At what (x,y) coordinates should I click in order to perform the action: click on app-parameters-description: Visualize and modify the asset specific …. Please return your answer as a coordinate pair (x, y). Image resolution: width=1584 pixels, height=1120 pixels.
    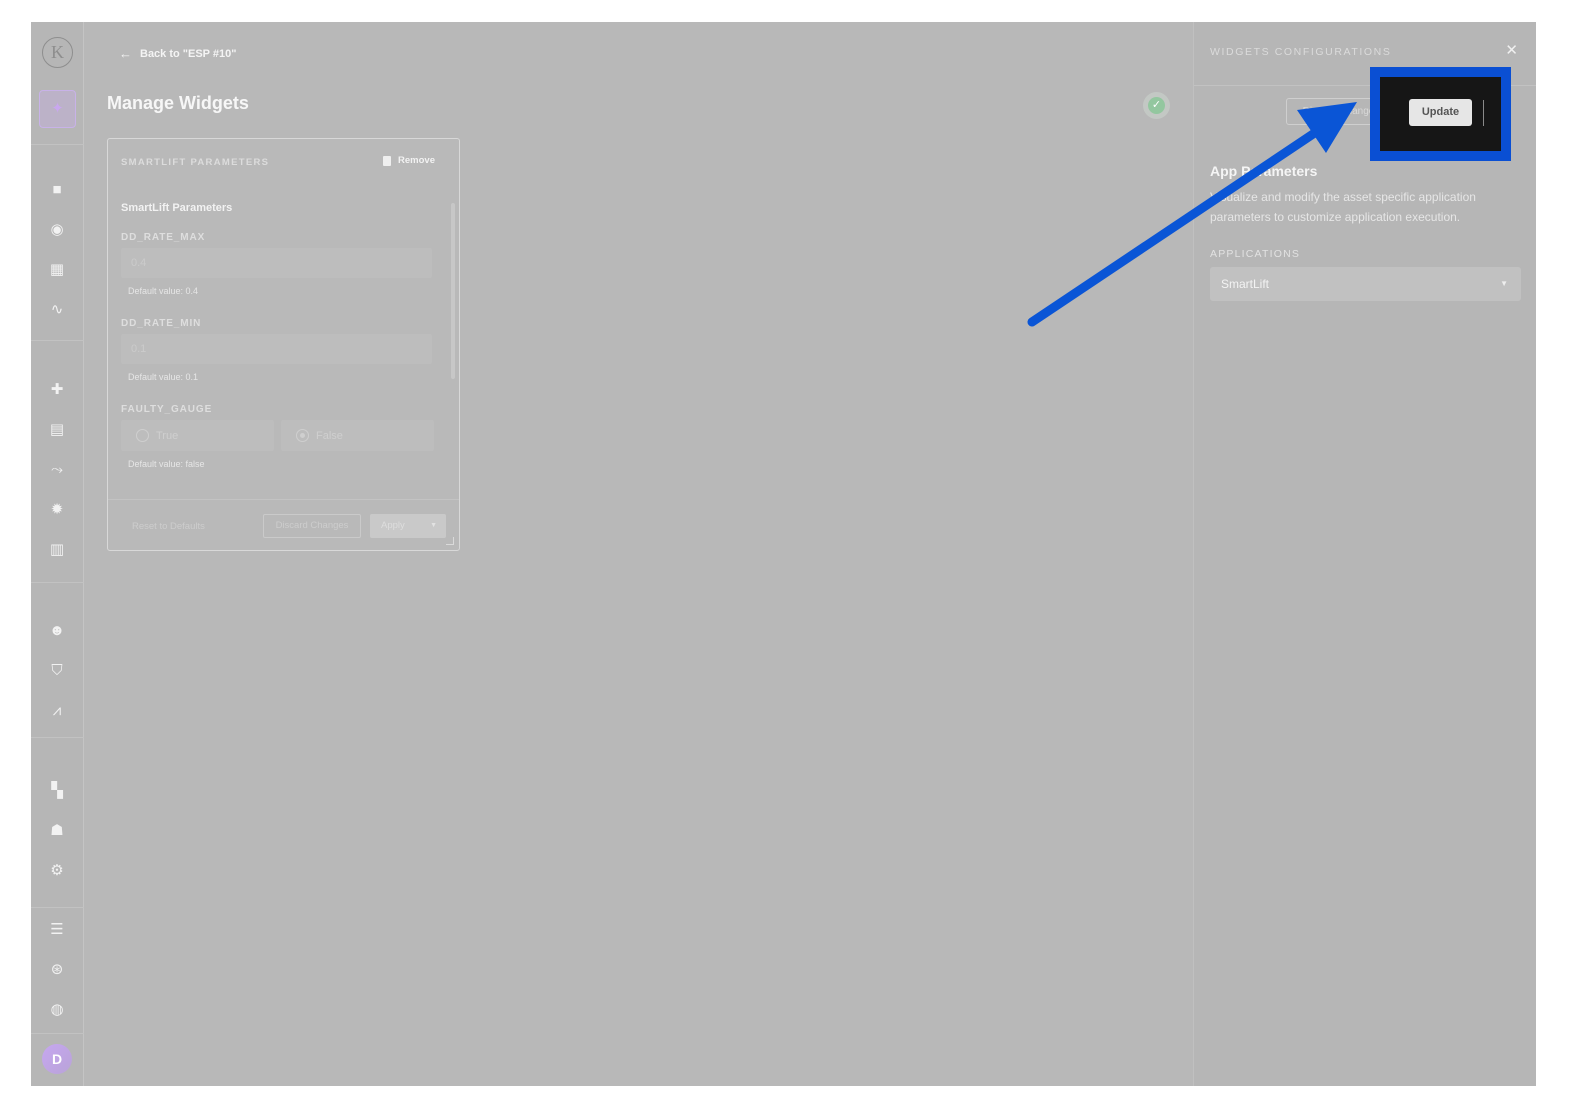
    Looking at the image, I should click on (1343, 207).